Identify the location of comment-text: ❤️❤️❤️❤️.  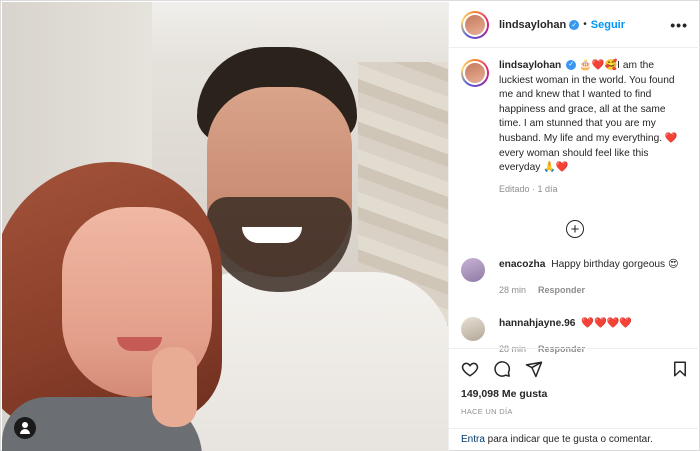
(607, 324).